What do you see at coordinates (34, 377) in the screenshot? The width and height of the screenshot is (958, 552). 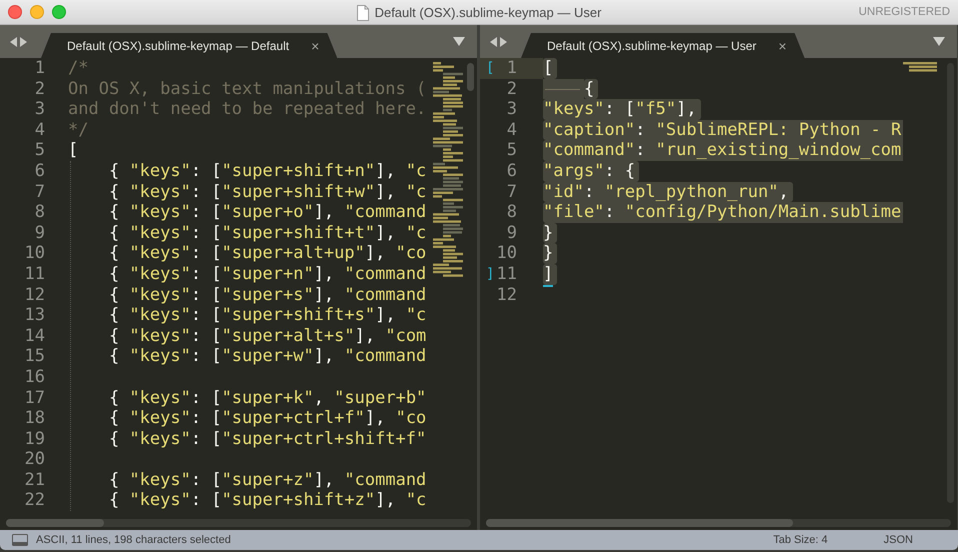 I see `line-number: 16` at bounding box center [34, 377].